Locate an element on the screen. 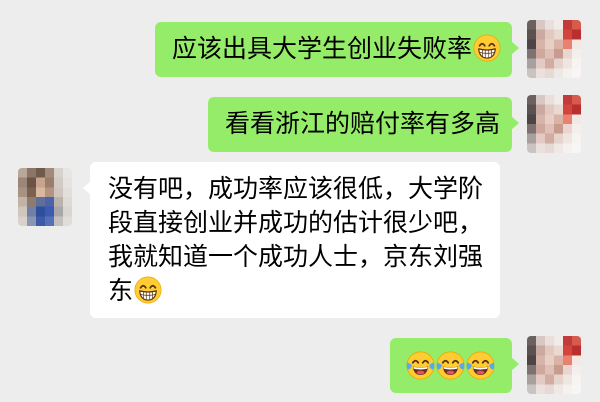 The image size is (600, 402). message-text: 应该出具大学生创业失败率 is located at coordinates (322, 48).